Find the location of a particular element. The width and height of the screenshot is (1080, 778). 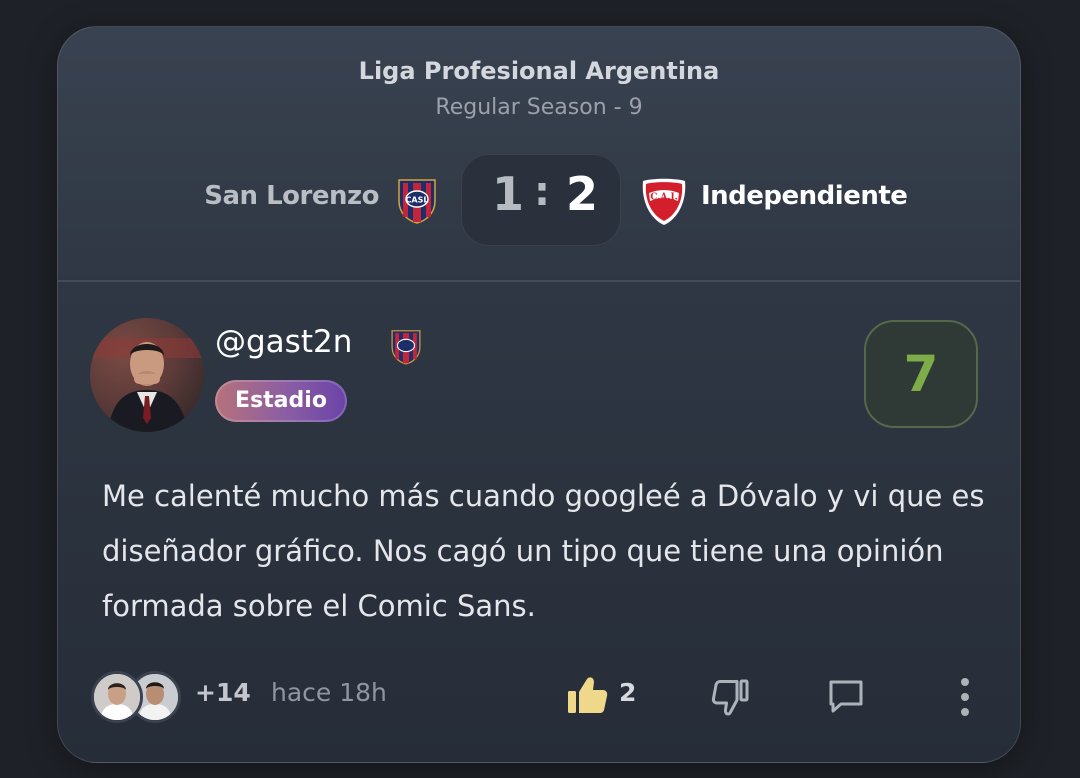

thumbs-down-icon is located at coordinates (730, 698).